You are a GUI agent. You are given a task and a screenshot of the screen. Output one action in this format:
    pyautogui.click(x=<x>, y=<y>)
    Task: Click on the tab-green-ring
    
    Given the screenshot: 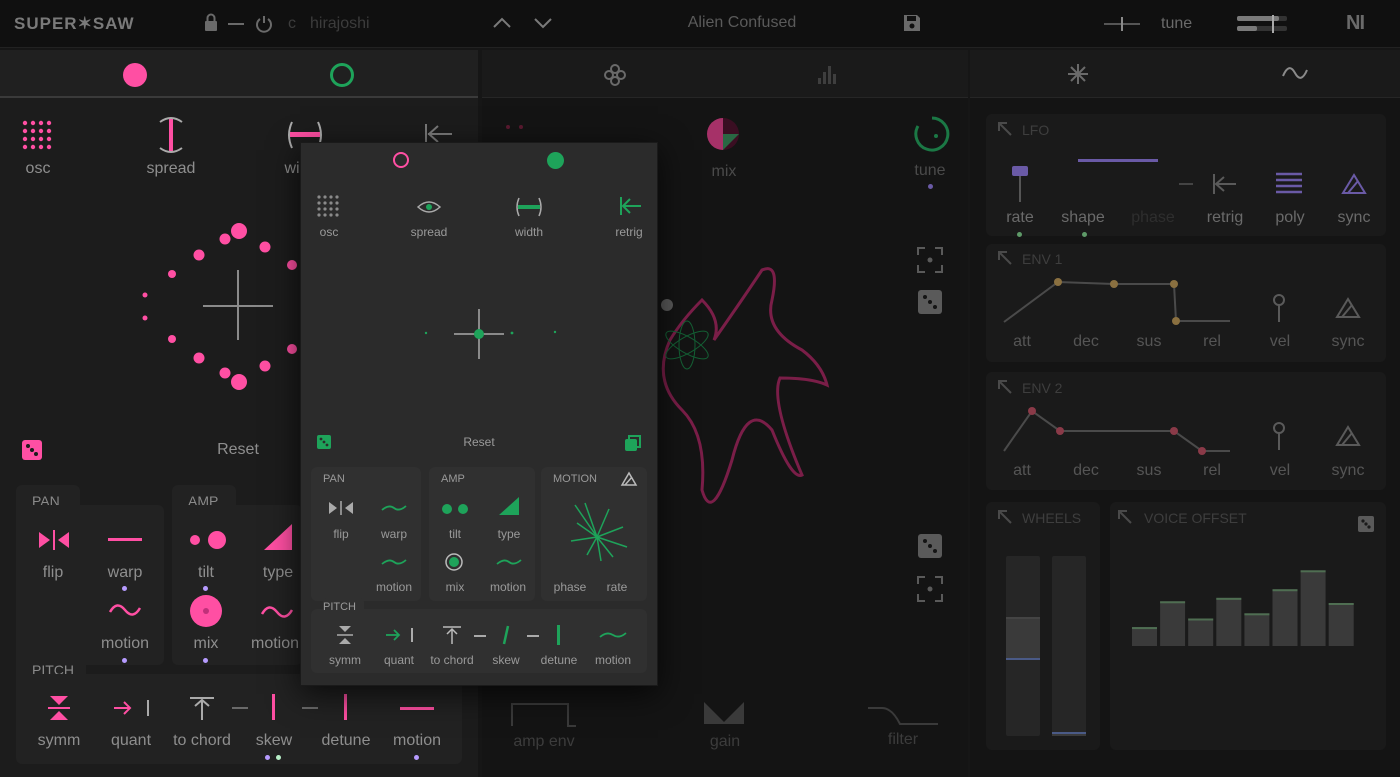 What is the action you would take?
    pyautogui.click(x=342, y=75)
    